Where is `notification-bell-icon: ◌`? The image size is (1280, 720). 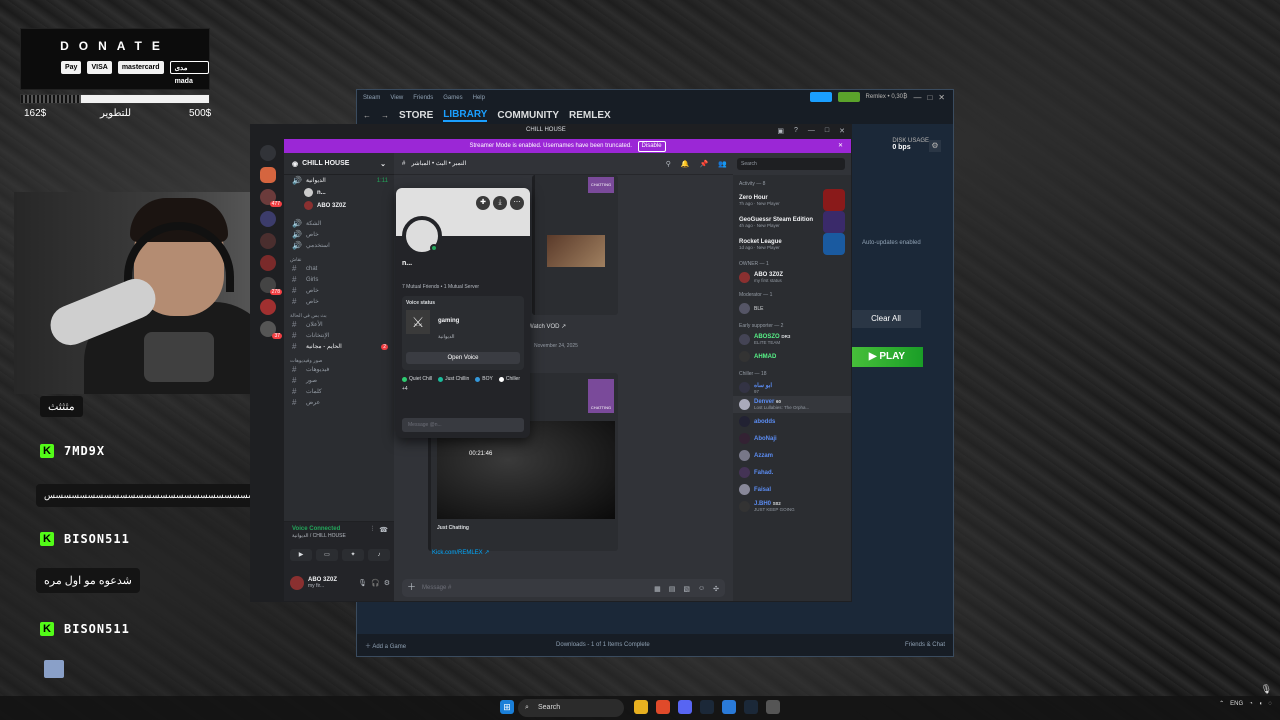
notification-bell-icon: ◌ is located at coordinates (1270, 704).